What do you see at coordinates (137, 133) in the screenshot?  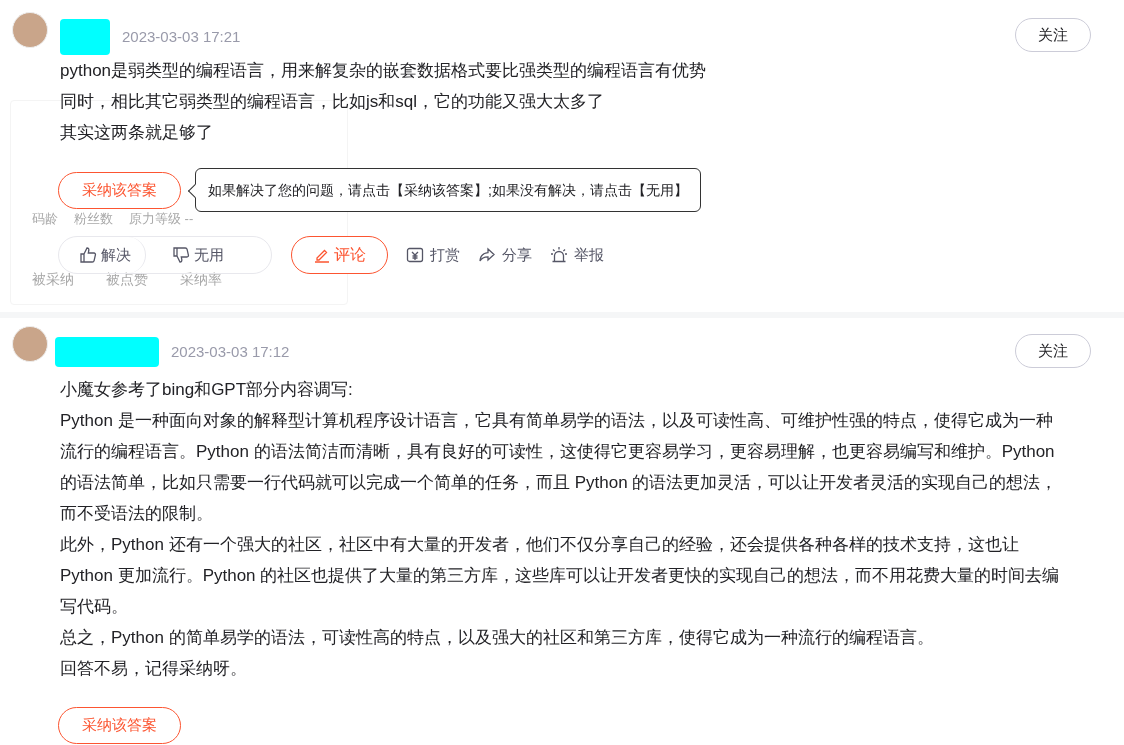 I see `answer-paragraph: 其实这两条就足够了` at bounding box center [137, 133].